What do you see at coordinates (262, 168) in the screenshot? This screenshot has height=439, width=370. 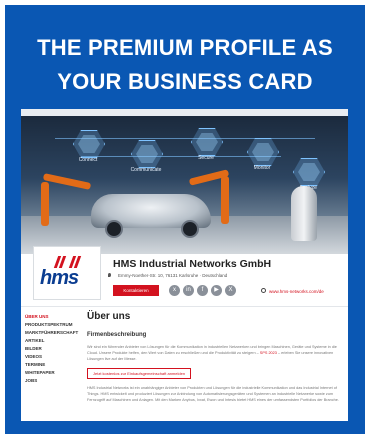 I see `hex-label-monitor: Monitor` at bounding box center [262, 168].